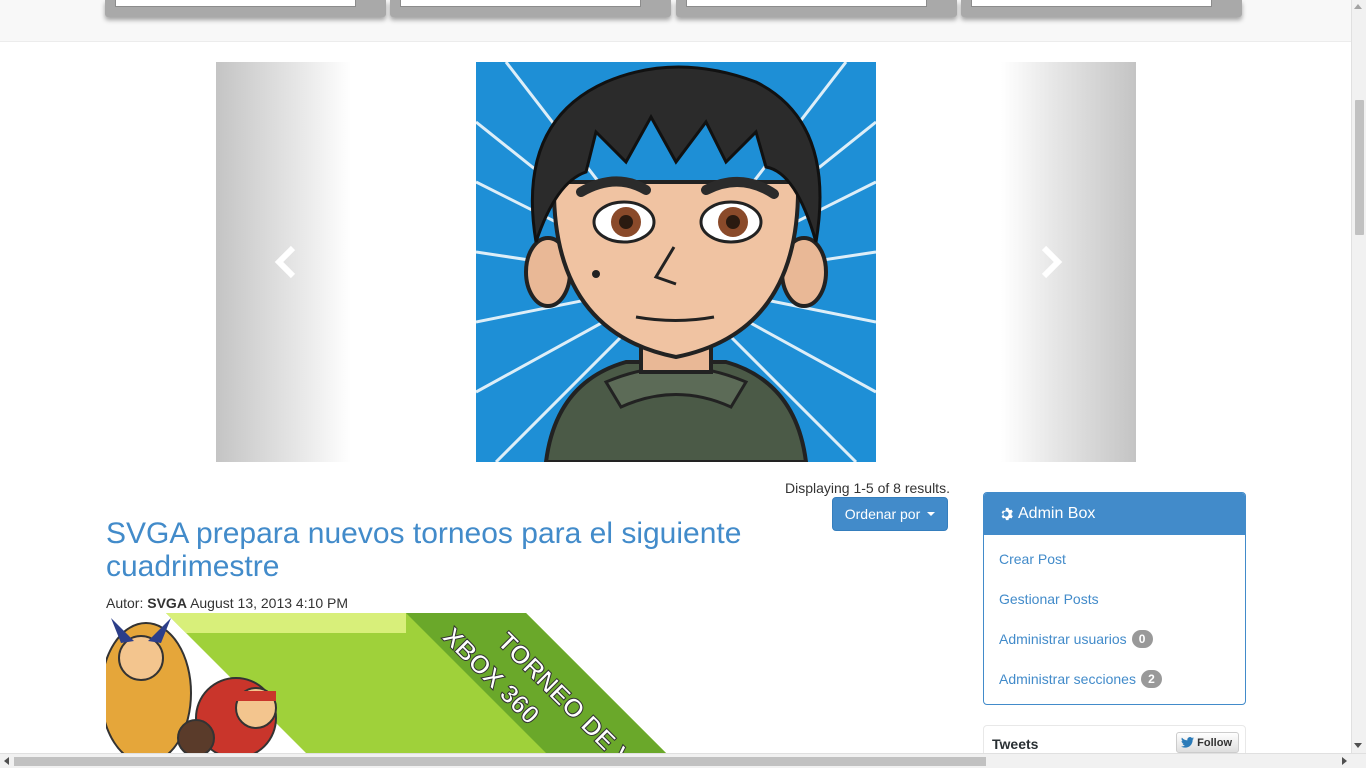 This screenshot has width=1366, height=768. What do you see at coordinates (675, 21) in the screenshot?
I see `top-nav-strip` at bounding box center [675, 21].